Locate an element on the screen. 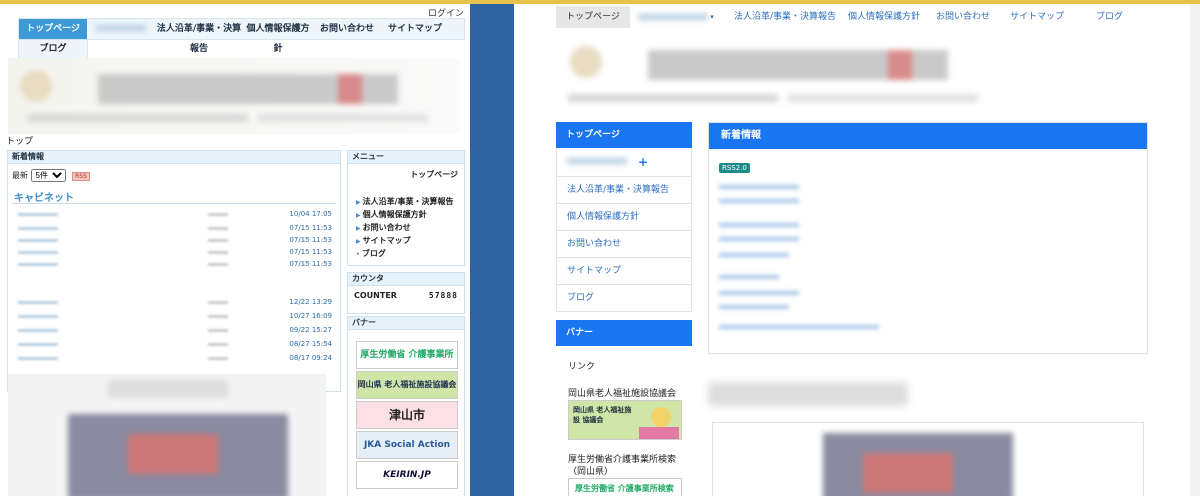  banner-kosei-new: 厚生労働省 介護事業所検索 is located at coordinates (625, 487).